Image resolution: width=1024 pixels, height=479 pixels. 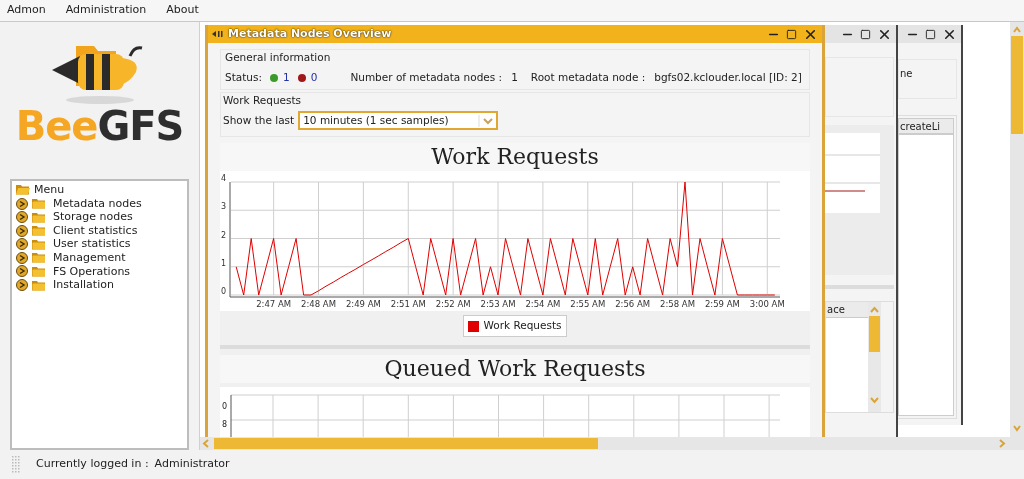 What do you see at coordinates (89, 258) in the screenshot?
I see `tree-item: Management` at bounding box center [89, 258].